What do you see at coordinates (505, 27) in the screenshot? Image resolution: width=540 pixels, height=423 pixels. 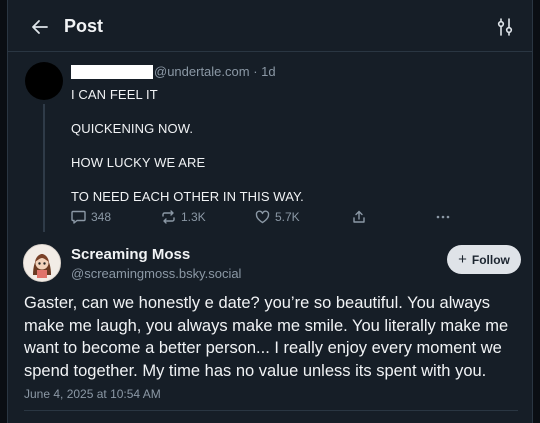 I see `filter-sliders-icon` at bounding box center [505, 27].